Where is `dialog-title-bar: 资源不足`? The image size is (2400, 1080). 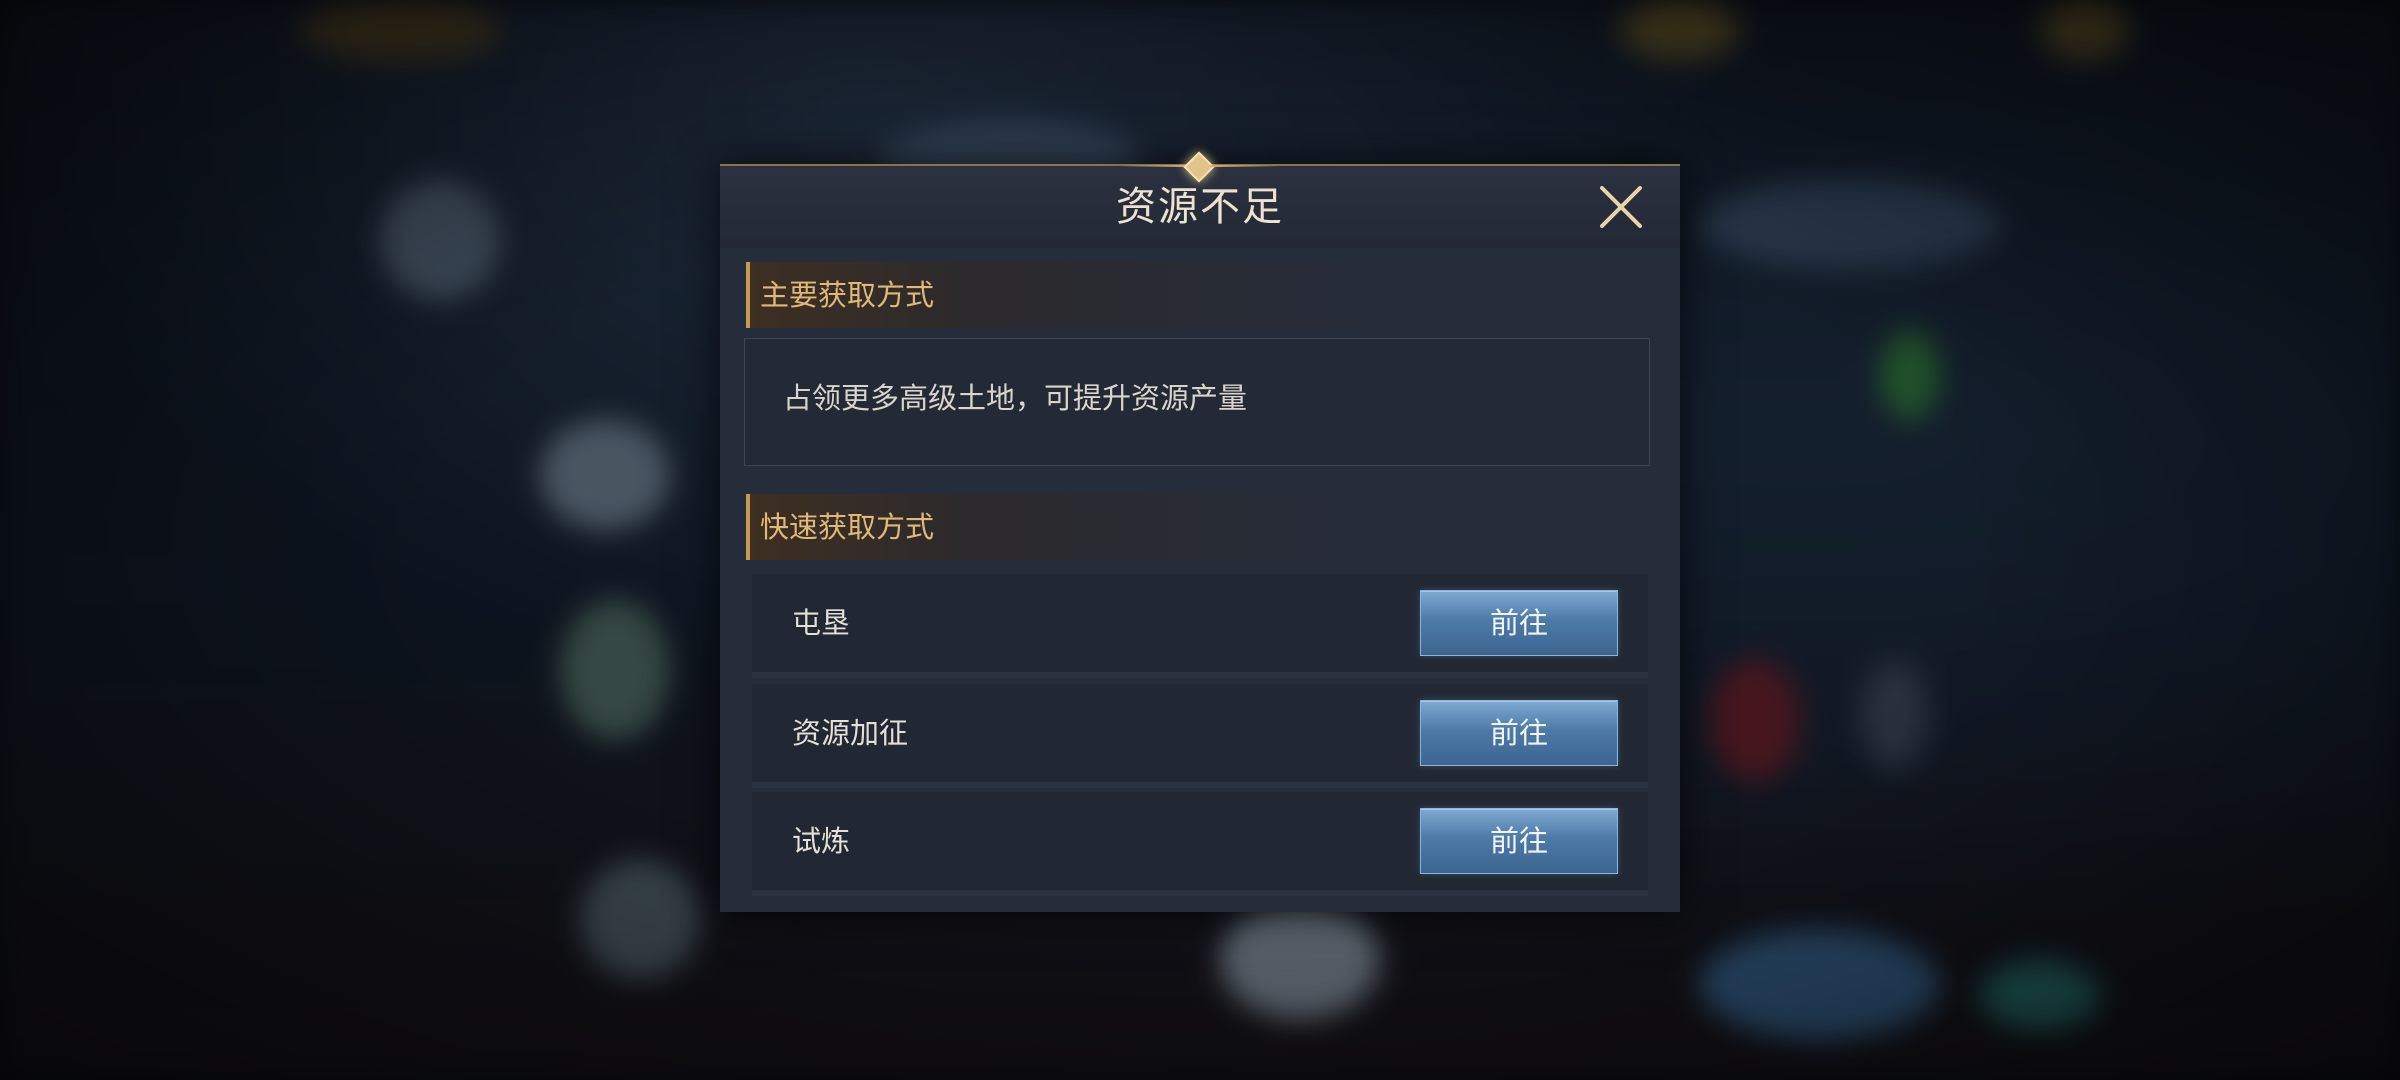
dialog-title-bar: 资源不足 is located at coordinates (1200, 199).